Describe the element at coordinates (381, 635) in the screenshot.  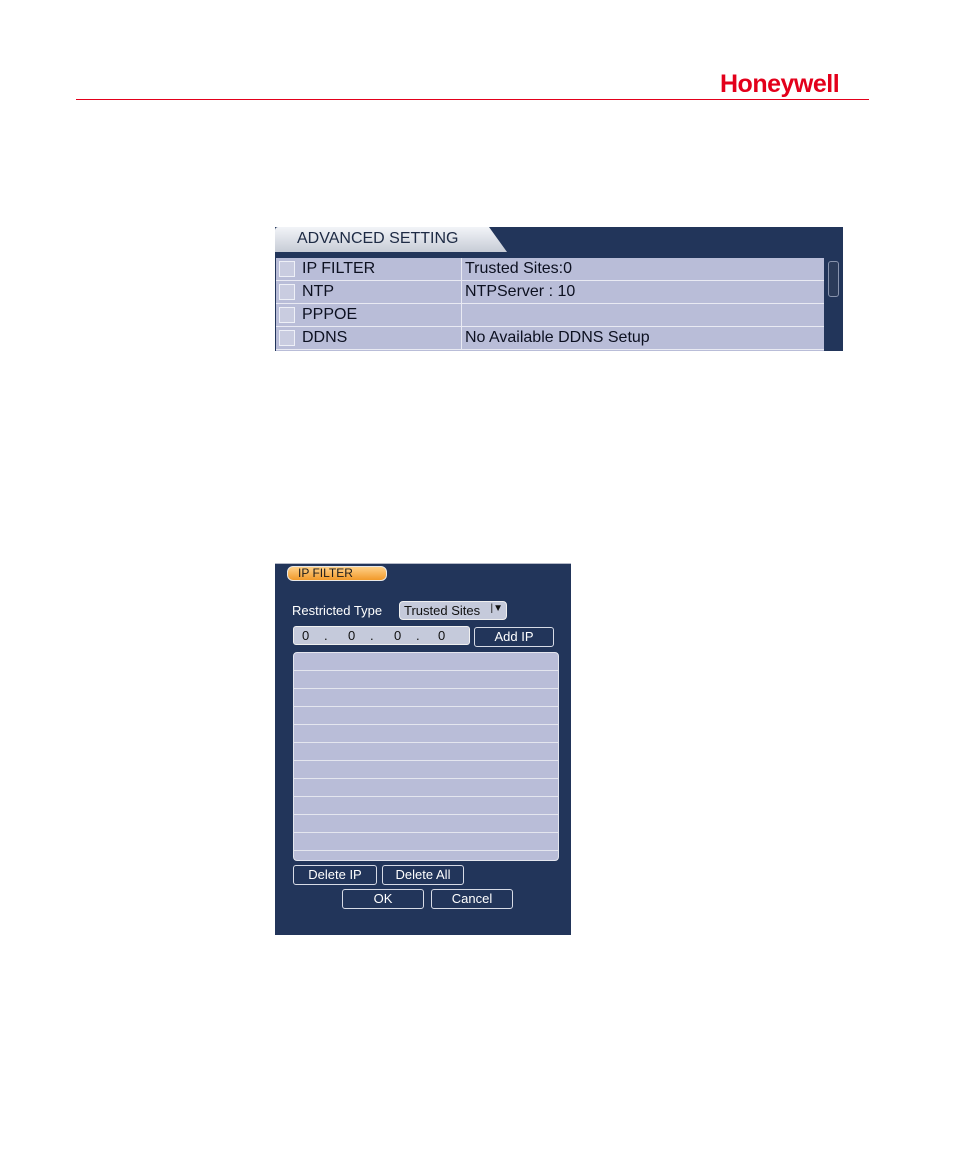
I see `ip-address-input: 0 . 0 . 0 . 0` at that location.